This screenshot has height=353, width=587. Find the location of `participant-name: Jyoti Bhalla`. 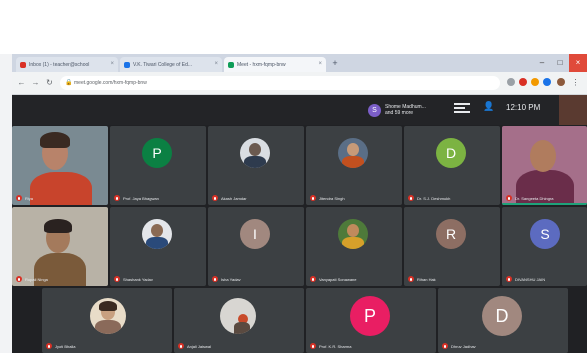

participant-name: Jyoti Bhalla is located at coordinates (65, 346).